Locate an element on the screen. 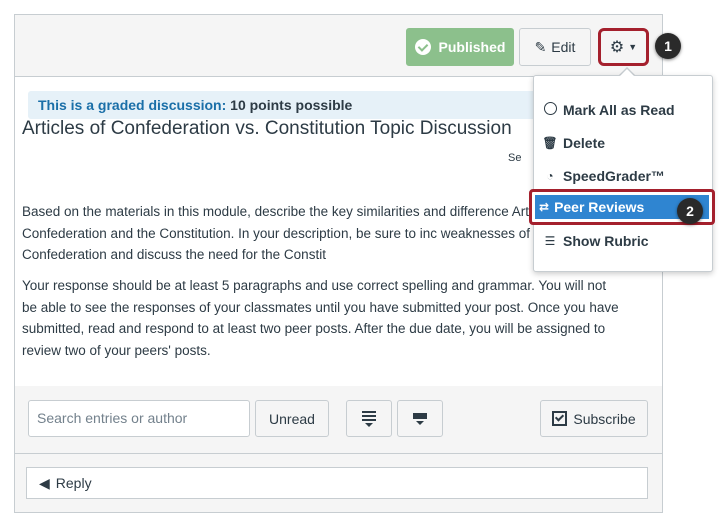  menu-item-delete: 🗑 Delete is located at coordinates (573, 143).